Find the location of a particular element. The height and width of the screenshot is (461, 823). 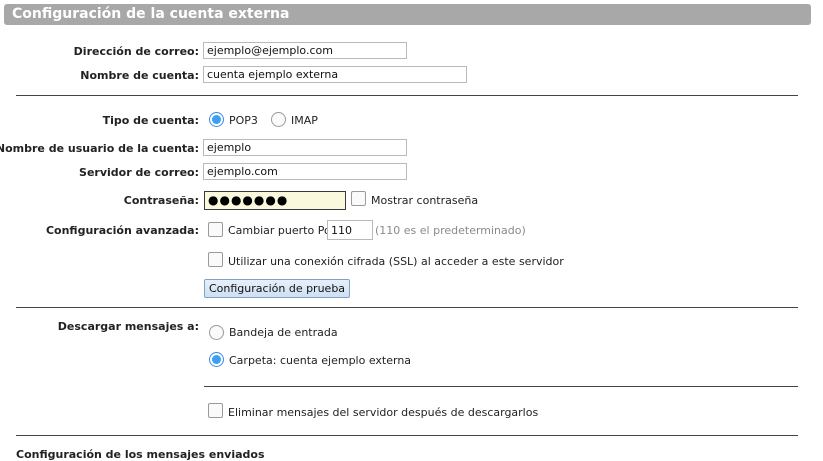

mail-server-label: Servidor de correo: is located at coordinates (139, 172).